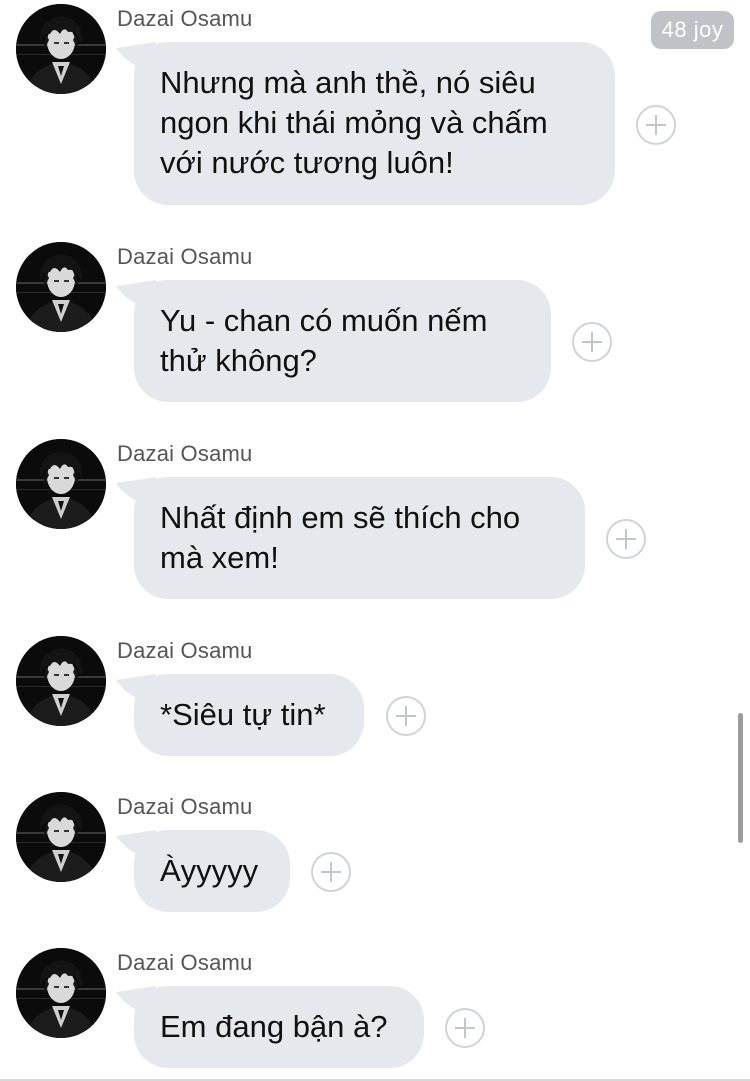  Describe the element at coordinates (279, 1027) in the screenshot. I see `message-bubble: Em đang bận à?` at that location.